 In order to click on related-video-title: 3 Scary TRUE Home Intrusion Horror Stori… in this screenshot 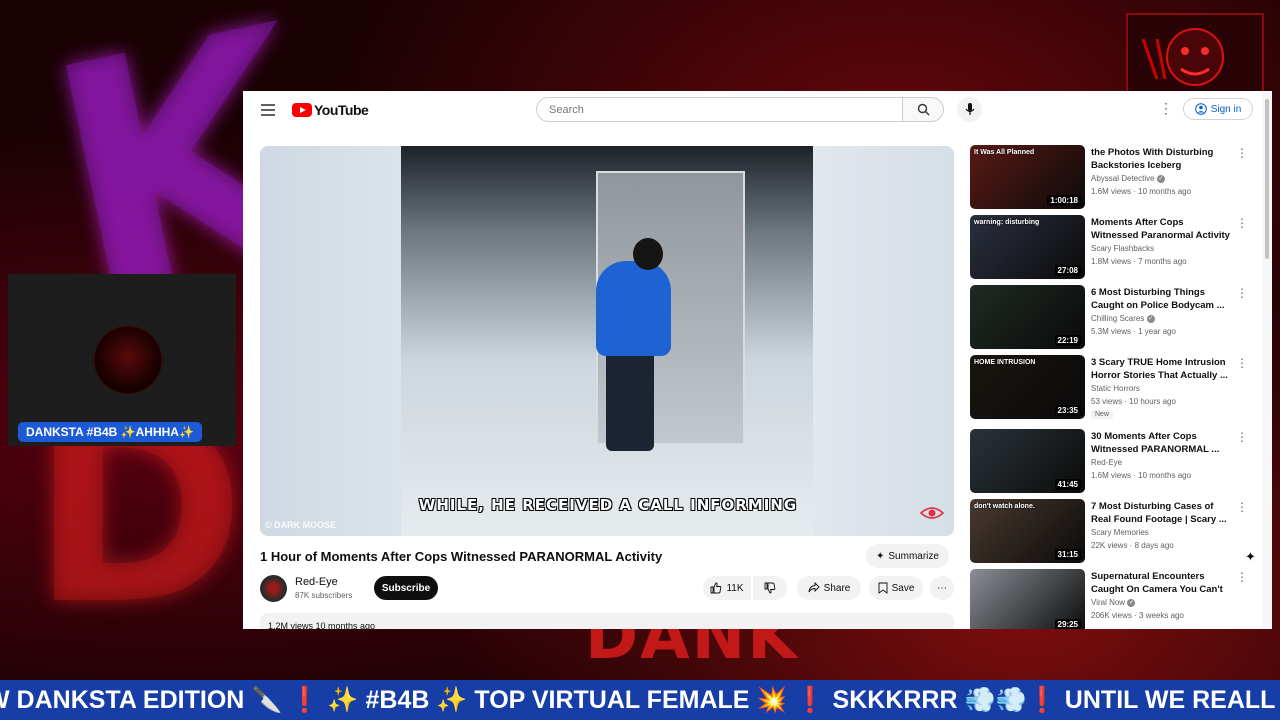, I will do `click(1161, 369)`.